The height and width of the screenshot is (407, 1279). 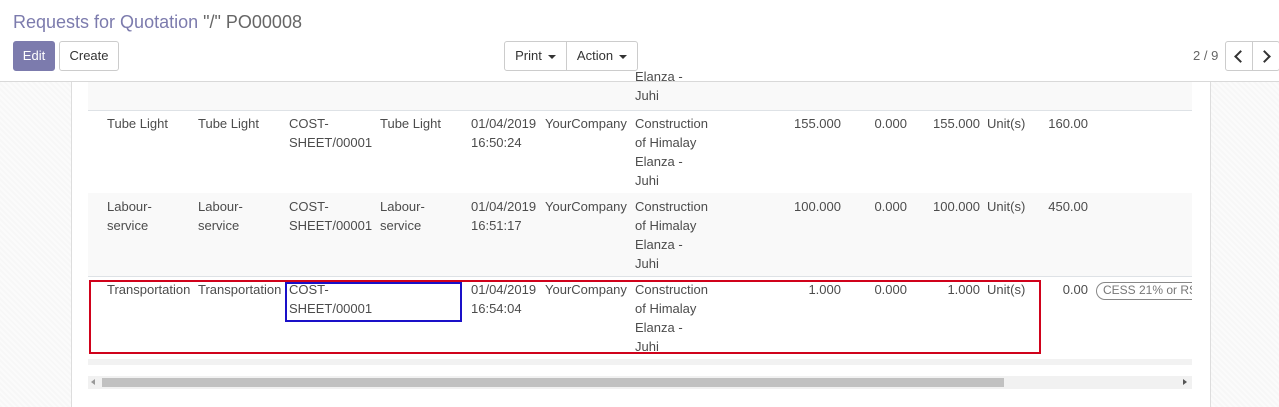 I want to click on description-cell: Tube Light, so click(x=228, y=123).